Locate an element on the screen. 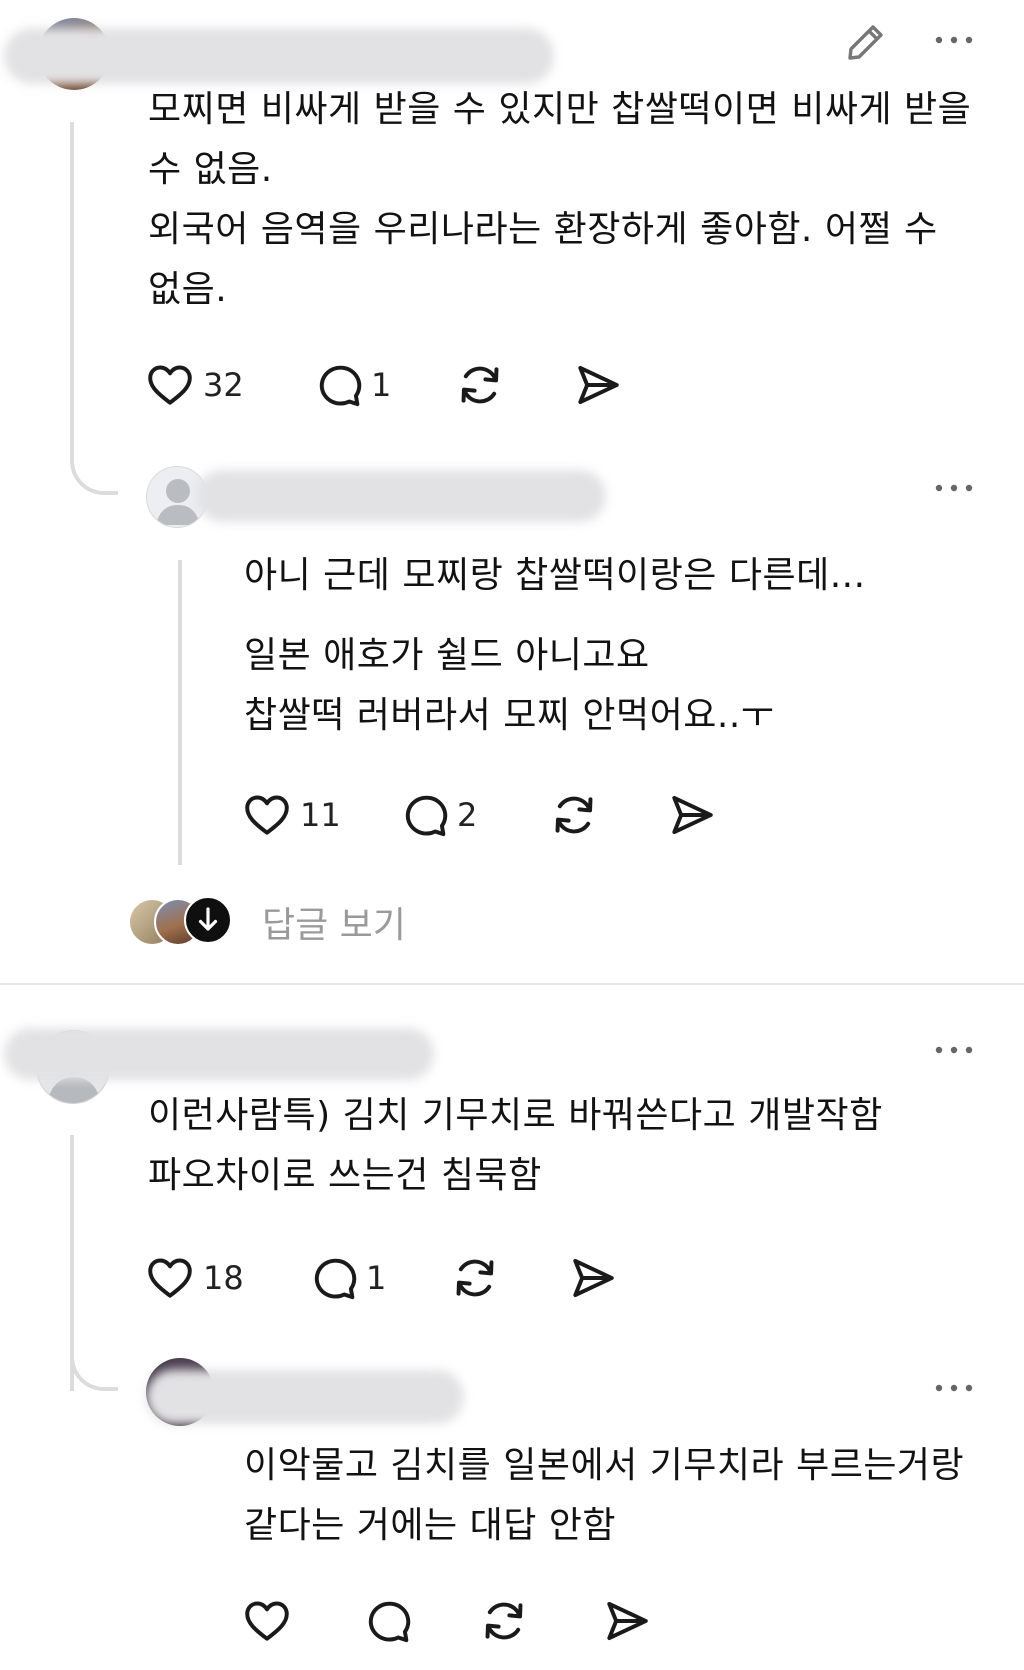 This screenshot has width=1024, height=1670. reply-text: 이악물고 김치를 일본에서 기무치라 부르는거랑 같다는 거에는 대답 안함 is located at coordinates (604, 1495).